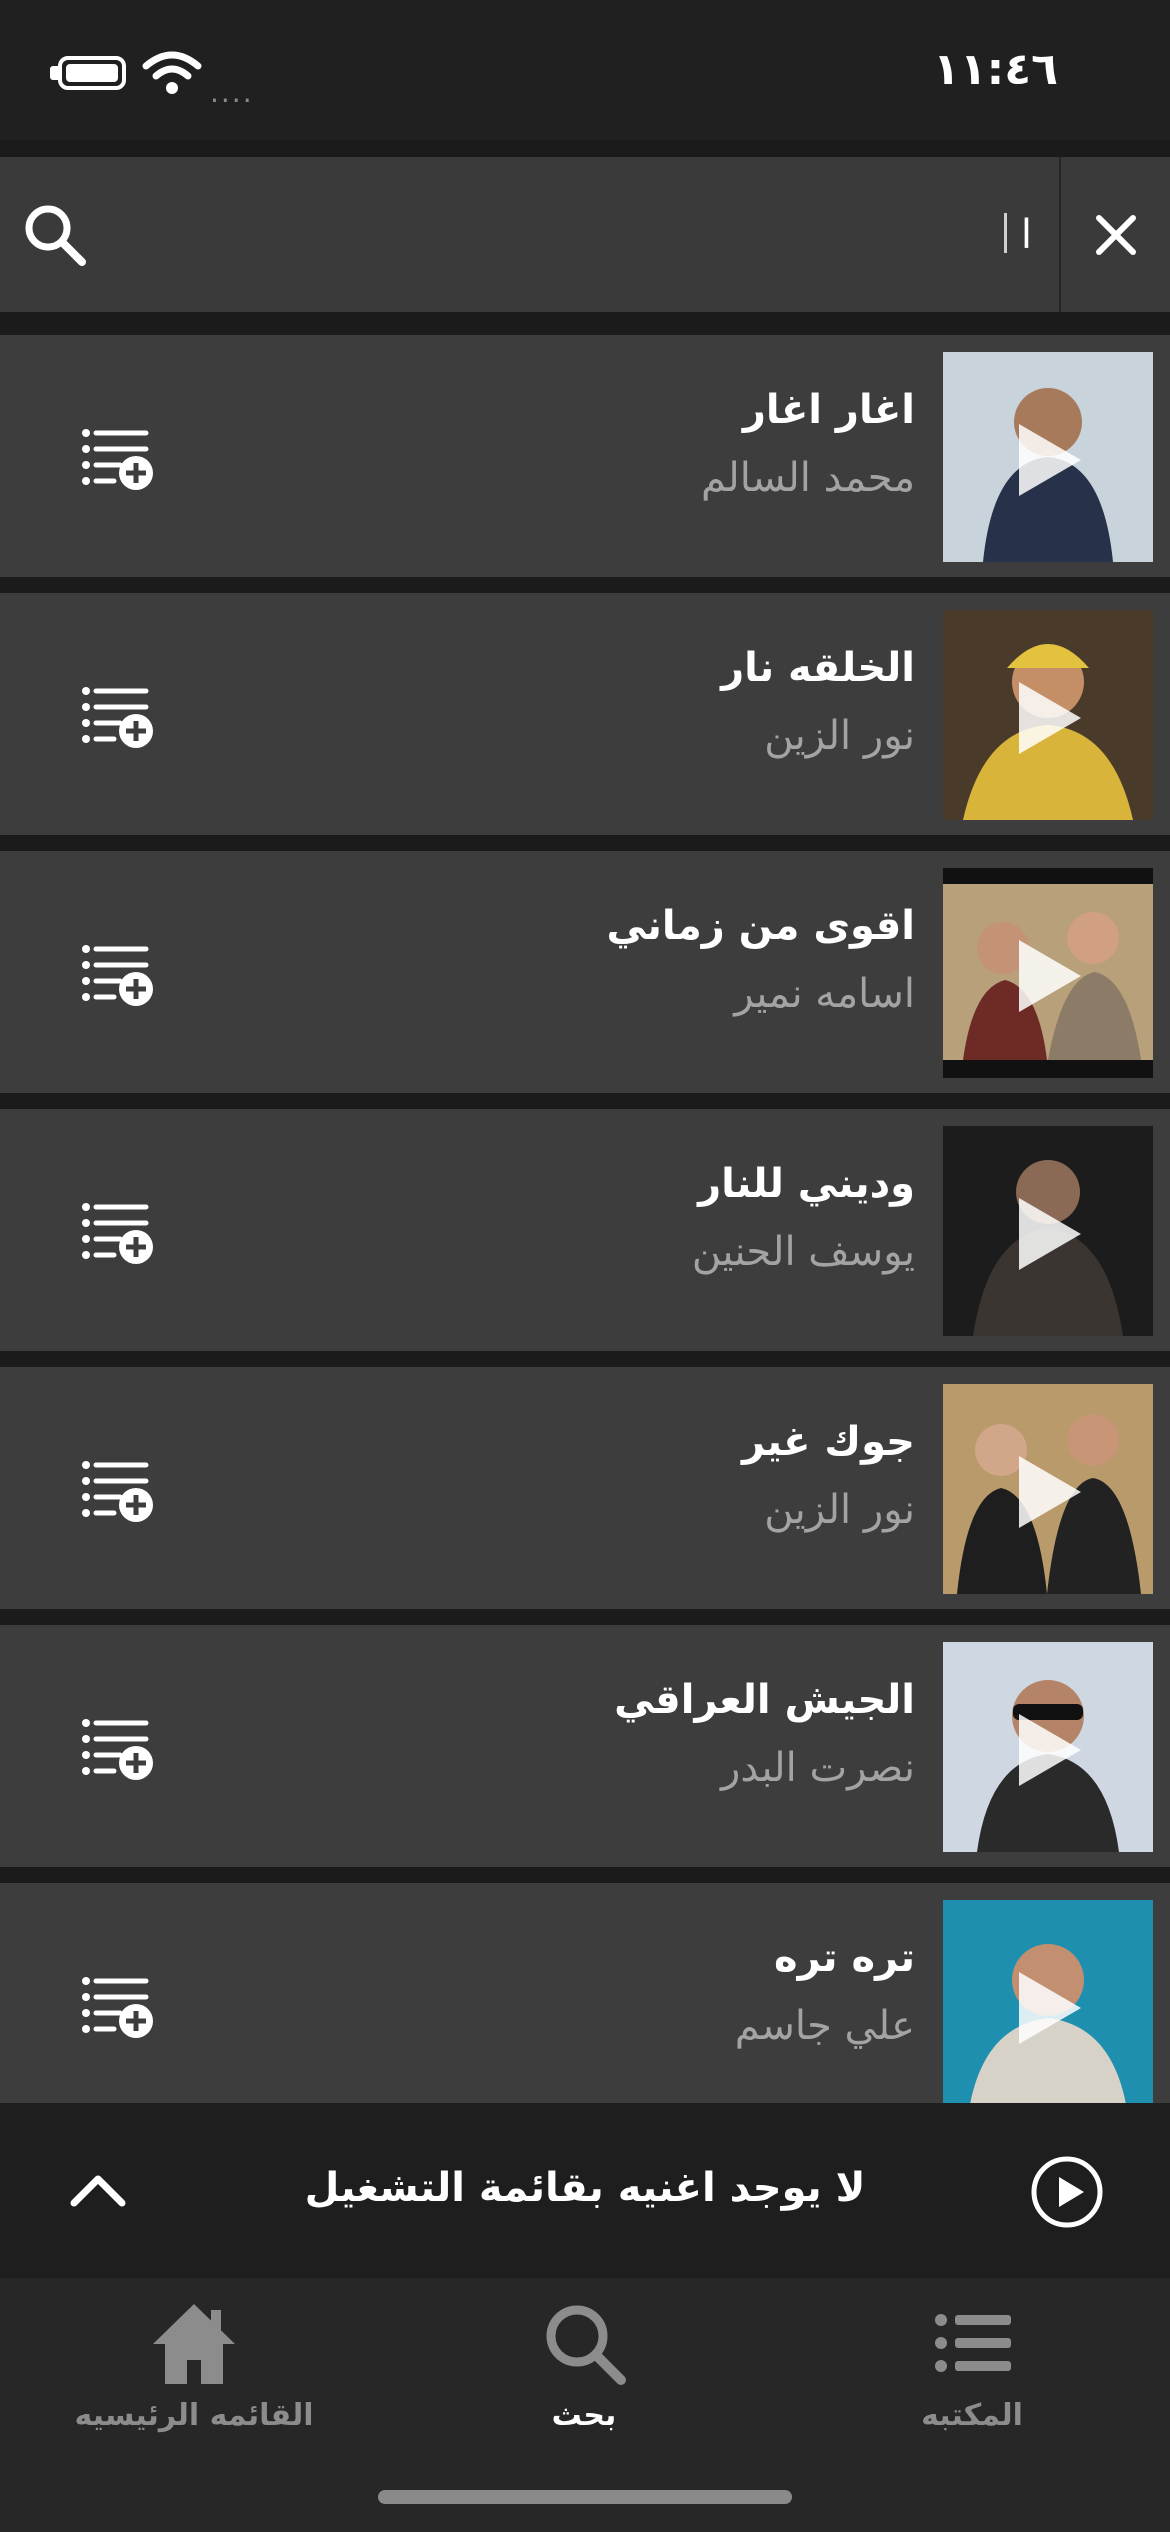 This screenshot has height=2532, width=1170. Describe the element at coordinates (585, 70) in the screenshot. I see `status-bar: .... ١١:٤٦` at that location.